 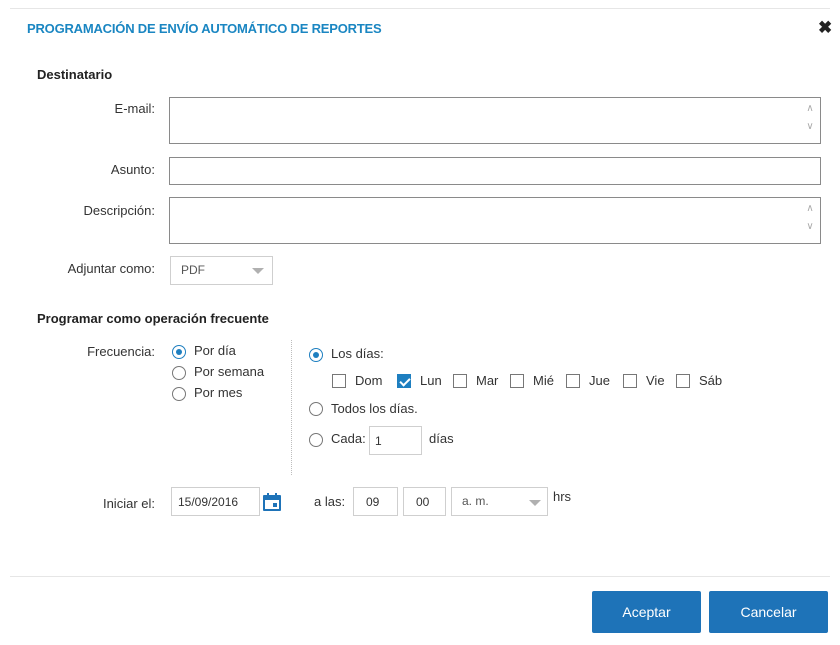 I want to click on accept-button: Aceptar, so click(x=646, y=612).